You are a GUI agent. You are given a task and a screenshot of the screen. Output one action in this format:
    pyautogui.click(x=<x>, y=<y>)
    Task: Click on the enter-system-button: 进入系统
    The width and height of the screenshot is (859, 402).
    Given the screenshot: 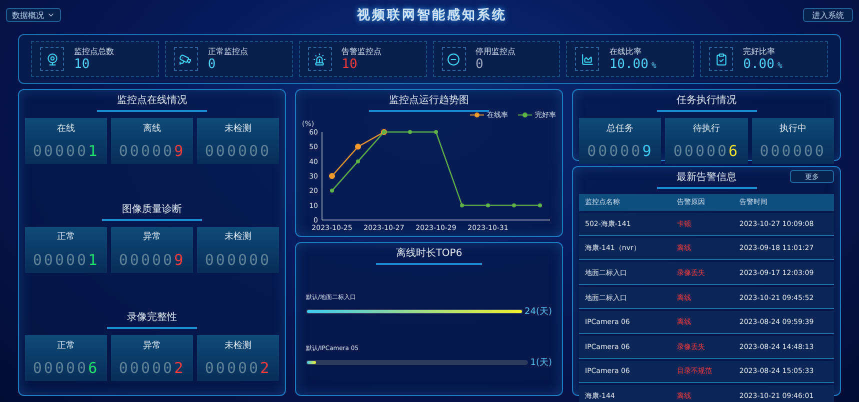 What is the action you would take?
    pyautogui.click(x=828, y=15)
    